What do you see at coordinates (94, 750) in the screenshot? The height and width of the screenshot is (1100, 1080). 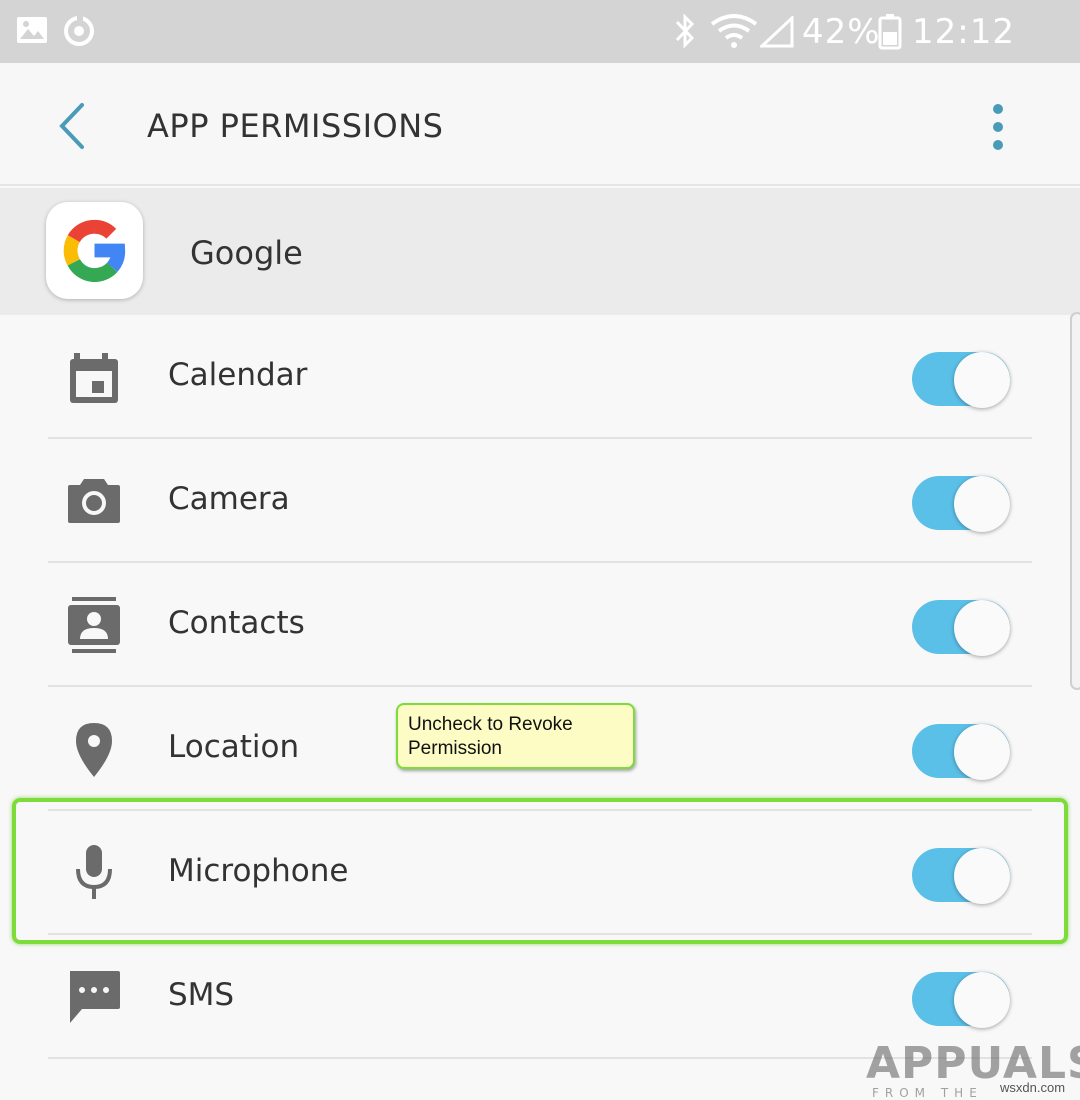 I see `location-pin-icon` at bounding box center [94, 750].